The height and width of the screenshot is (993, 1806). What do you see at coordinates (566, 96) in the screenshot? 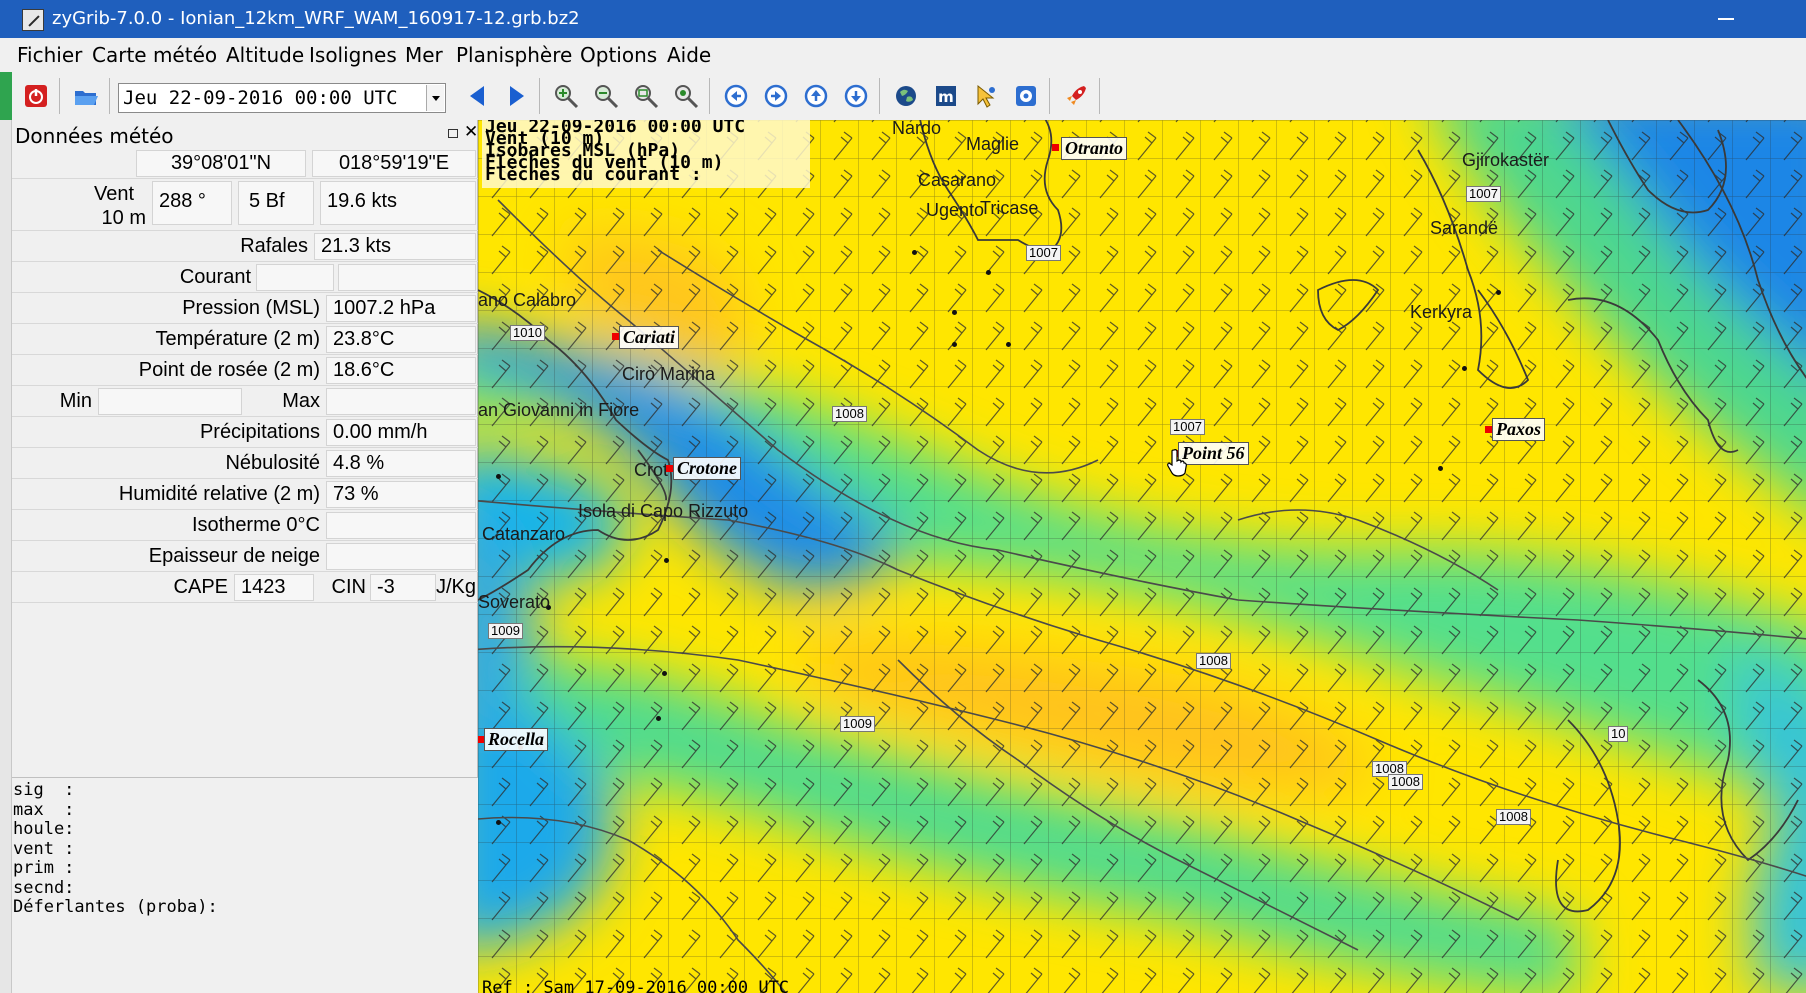
I see `zoom-in-icon` at bounding box center [566, 96].